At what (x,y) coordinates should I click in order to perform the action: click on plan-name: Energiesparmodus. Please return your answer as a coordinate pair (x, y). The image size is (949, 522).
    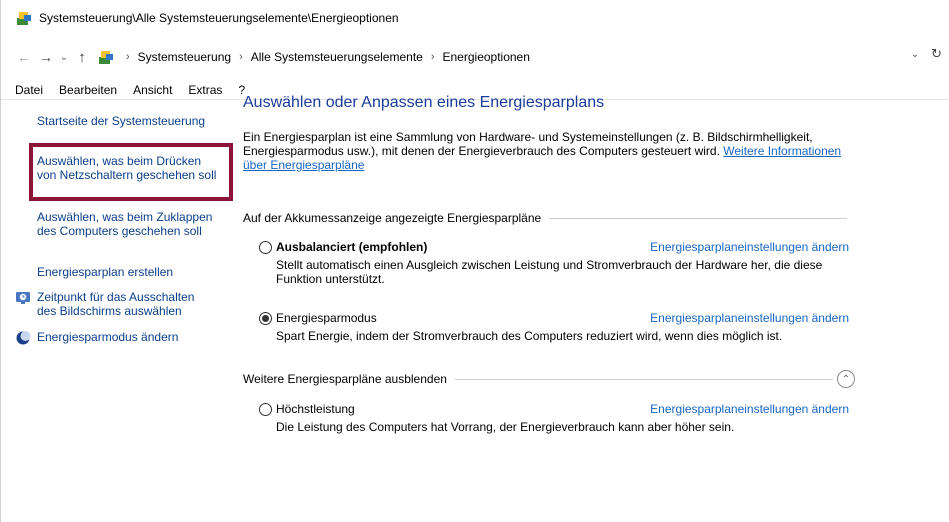
    Looking at the image, I should click on (326, 318).